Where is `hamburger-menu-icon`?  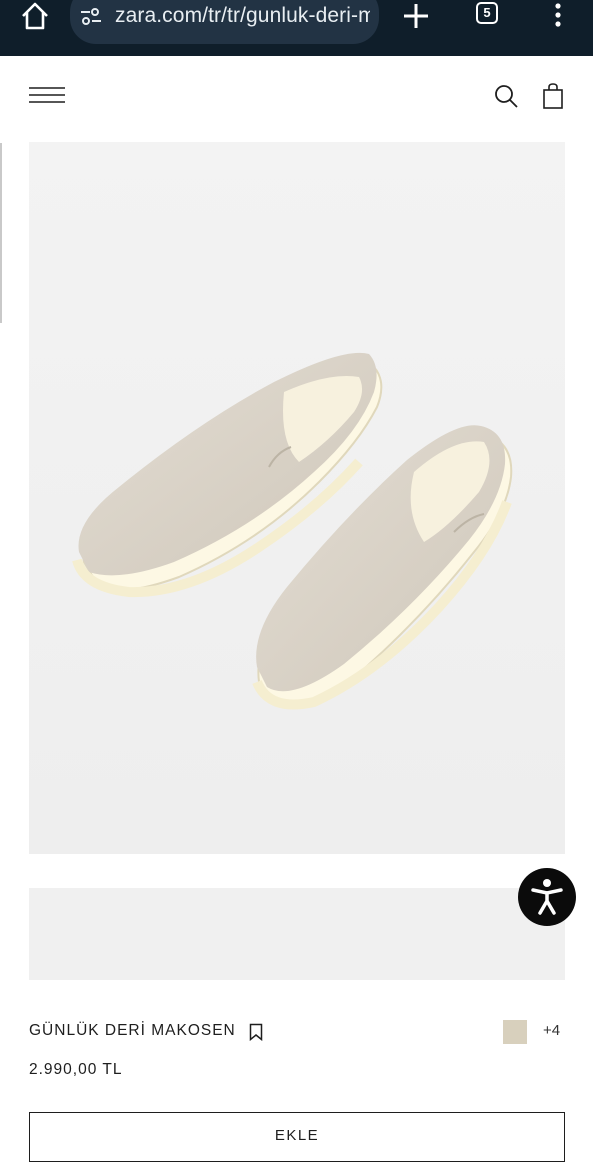
hamburger-menu-icon is located at coordinates (47, 95).